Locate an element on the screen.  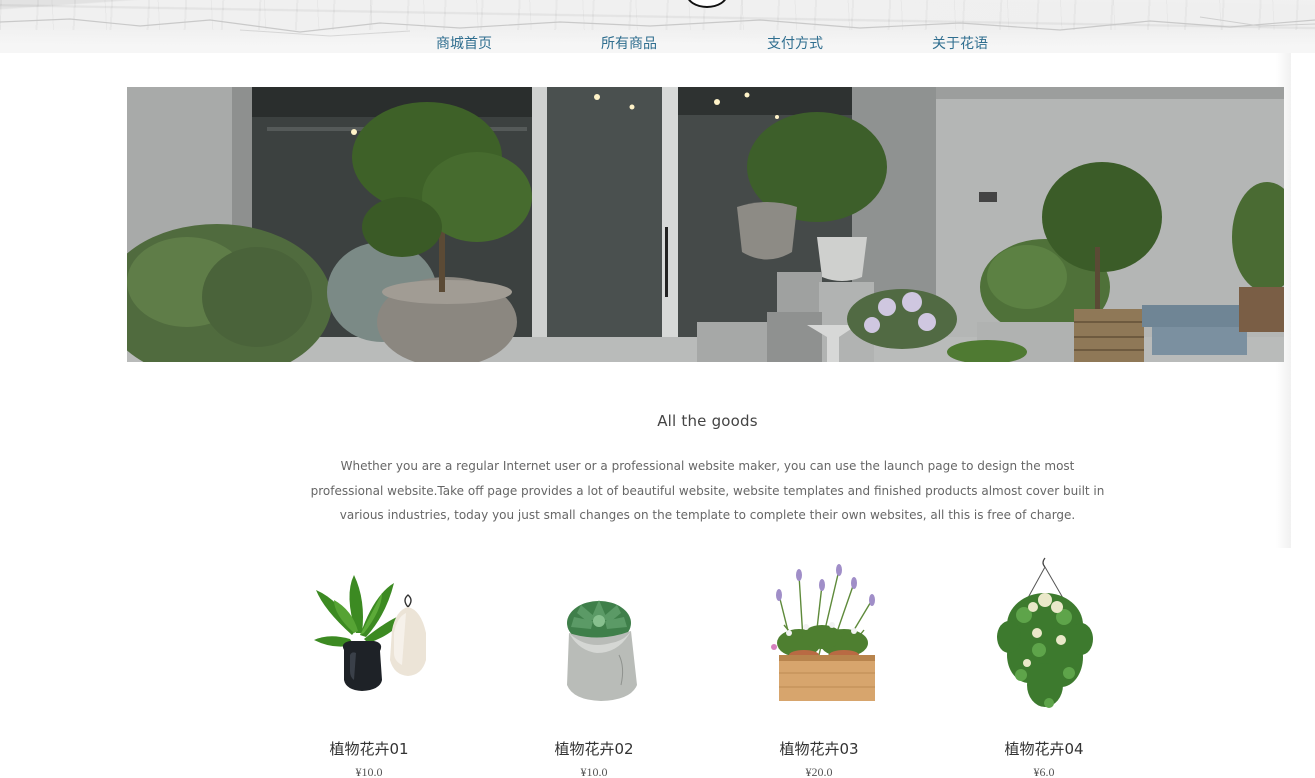
product-card: 植物花卉02 ¥10.0 is located at coordinates (594, 666).